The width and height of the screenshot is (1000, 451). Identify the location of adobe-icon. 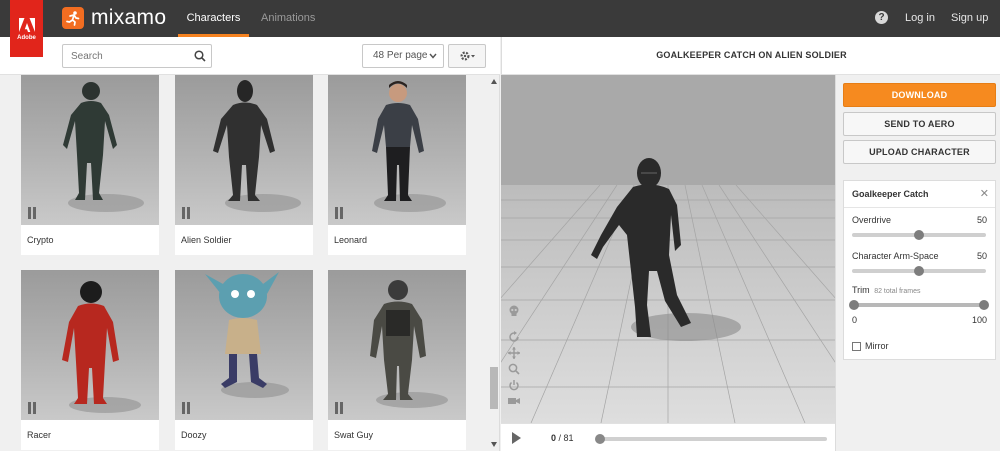
(26, 25).